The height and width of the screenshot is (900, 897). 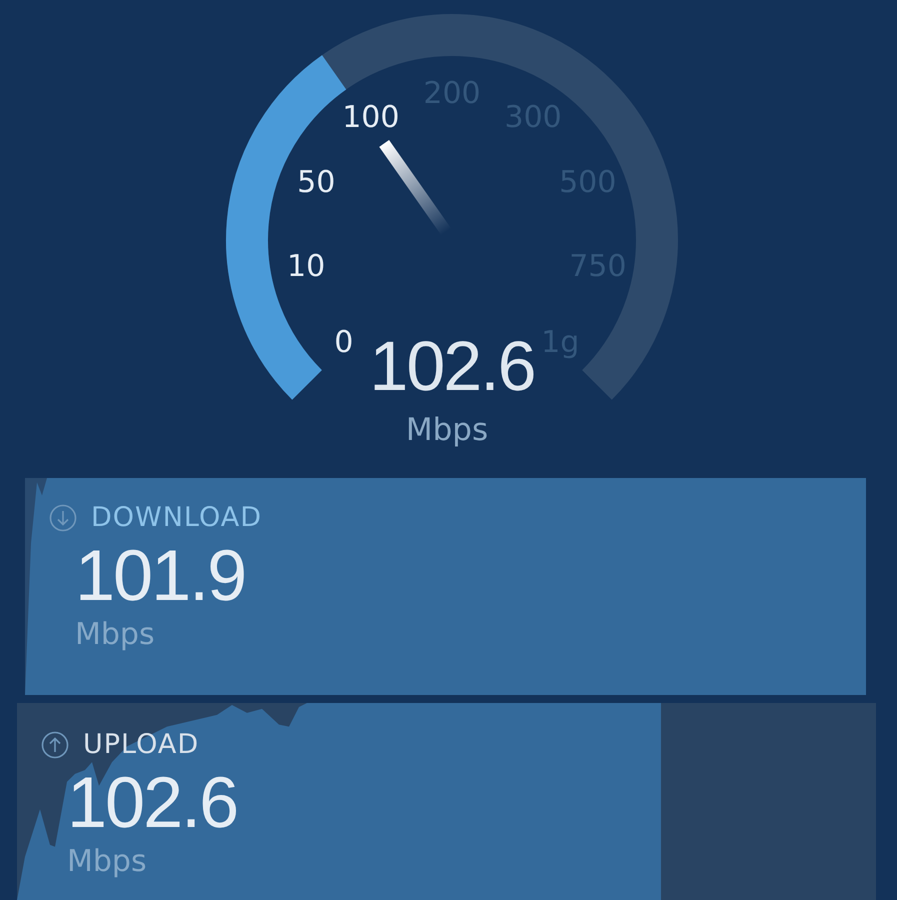 I want to click on result-label: DOWNLOAD, so click(x=176, y=517).